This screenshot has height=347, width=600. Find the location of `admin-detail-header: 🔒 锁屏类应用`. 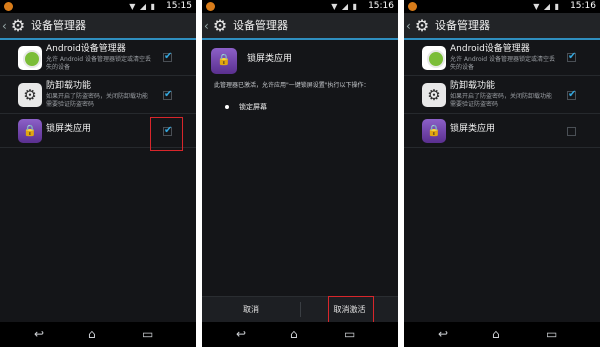

admin-detail-header: 🔒 锁屏类应用 is located at coordinates (300, 61).